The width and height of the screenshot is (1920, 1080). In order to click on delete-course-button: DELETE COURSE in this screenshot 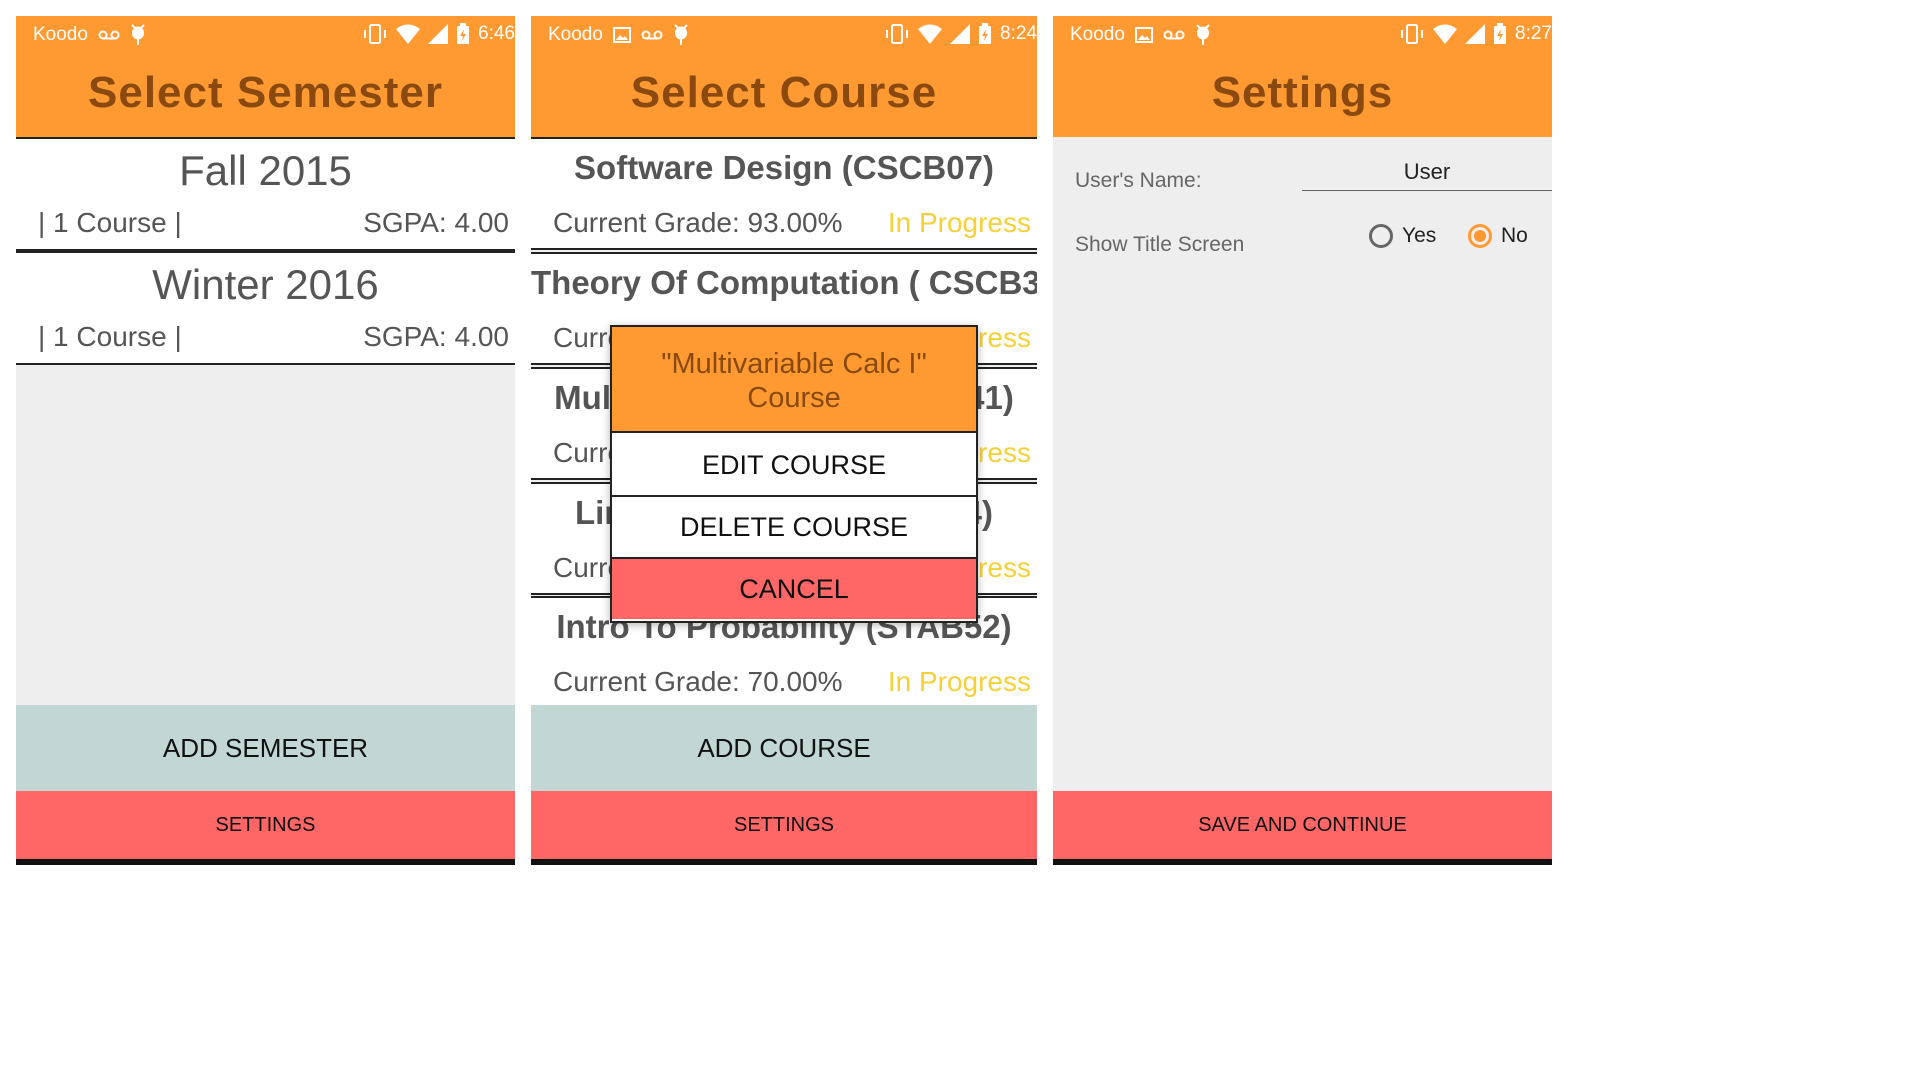, I will do `click(794, 528)`.